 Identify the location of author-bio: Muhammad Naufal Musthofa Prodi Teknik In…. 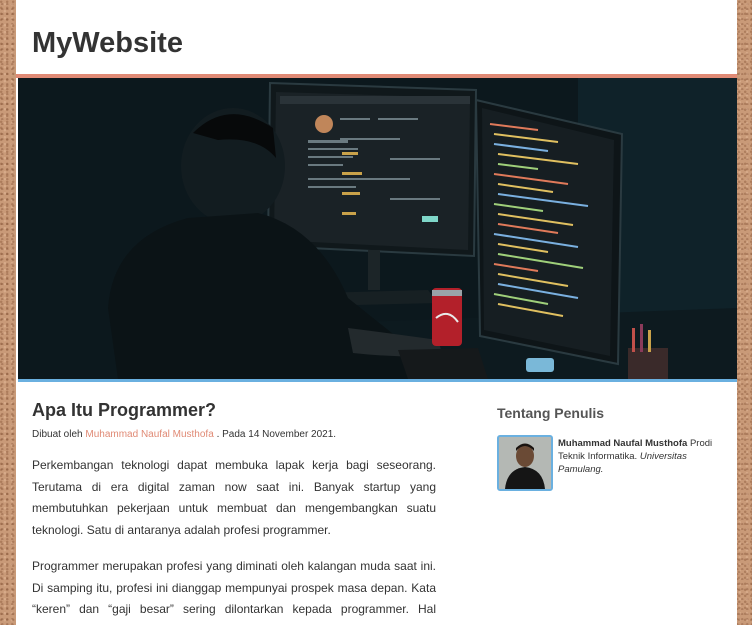
(640, 464).